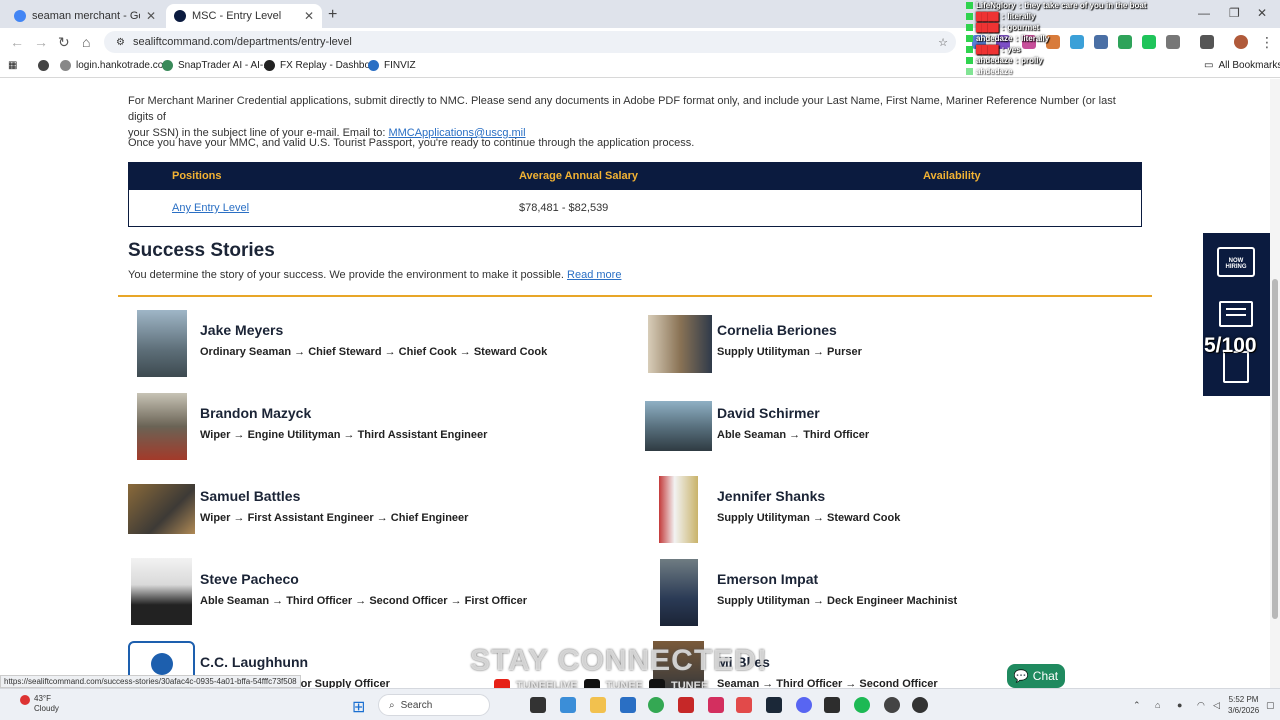 This screenshot has height=720, width=1280. What do you see at coordinates (1116, 16) in the screenshot?
I see `chat-message: ████: literally` at bounding box center [1116, 16].